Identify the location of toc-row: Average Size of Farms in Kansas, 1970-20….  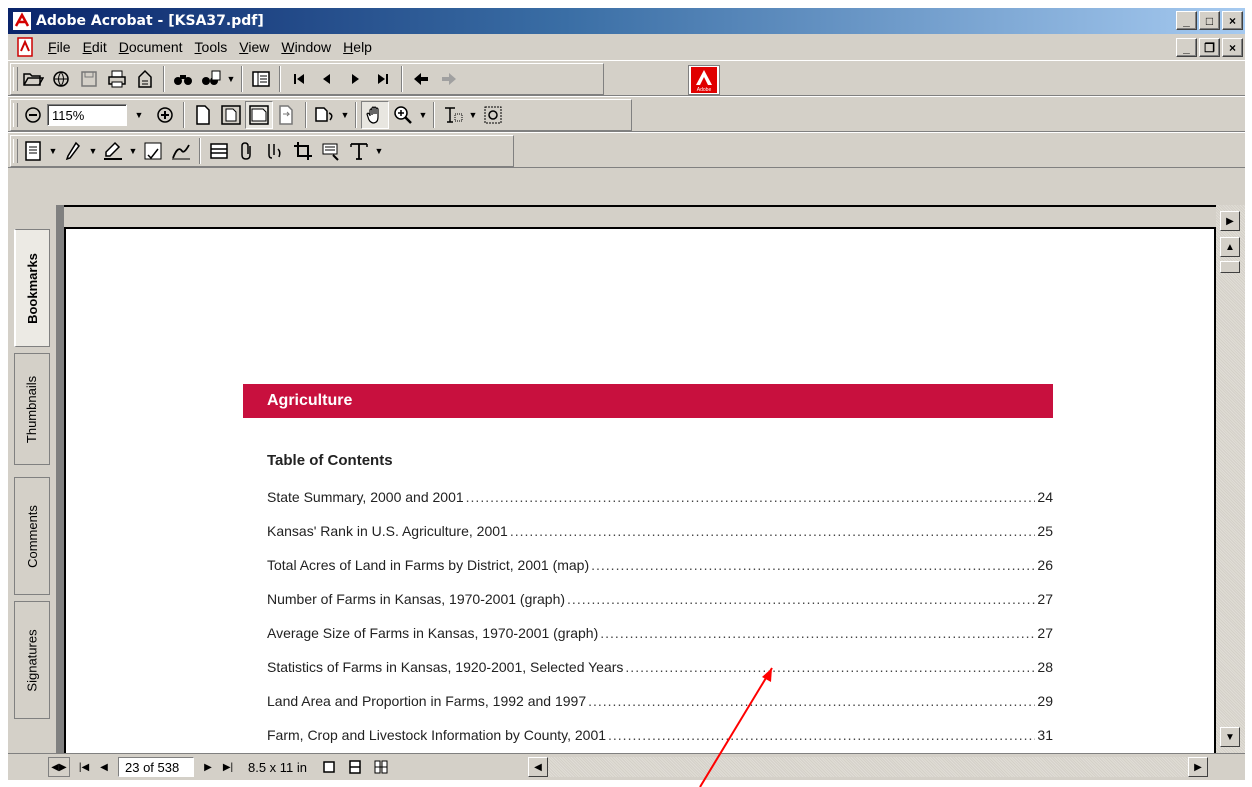
(660, 635).